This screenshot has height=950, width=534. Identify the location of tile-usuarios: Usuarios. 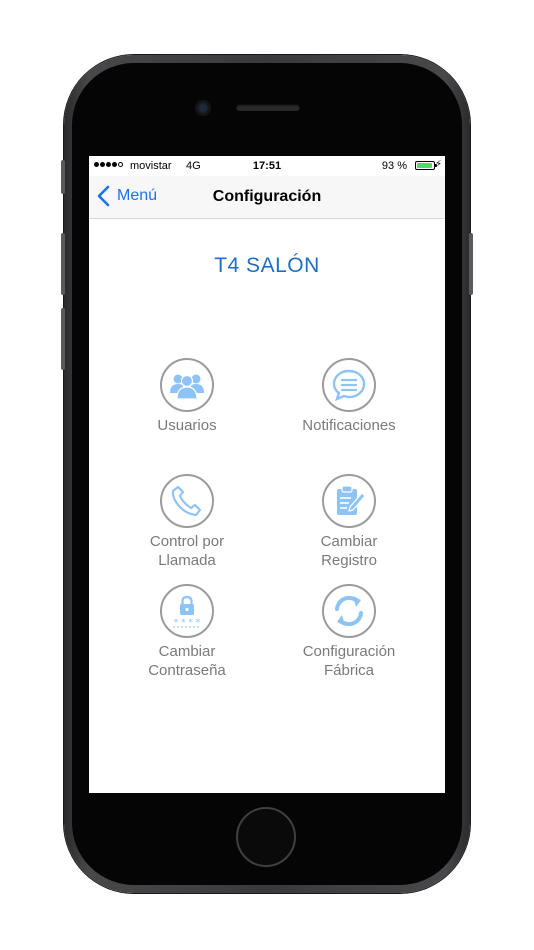
(187, 396).